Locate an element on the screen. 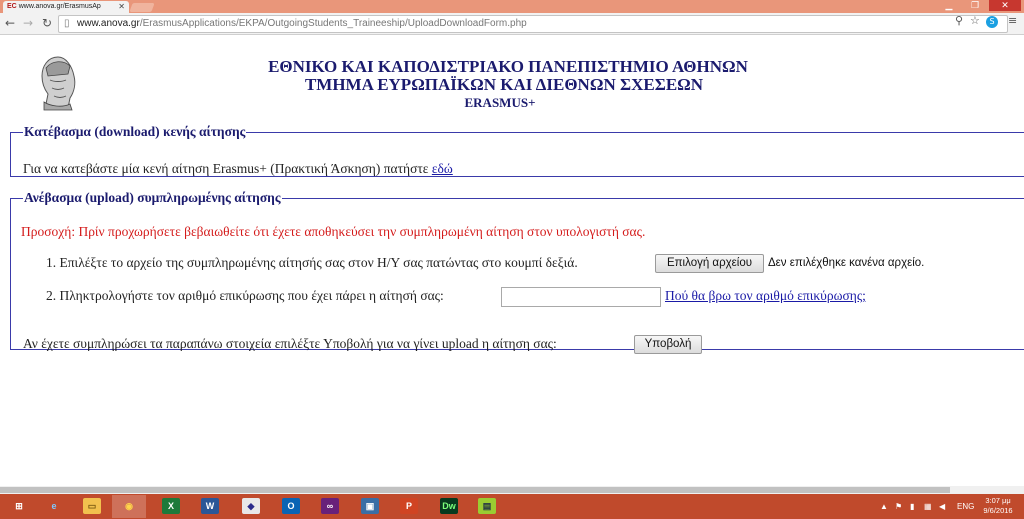  tray-network-icon: ▦ is located at coordinates (928, 506).